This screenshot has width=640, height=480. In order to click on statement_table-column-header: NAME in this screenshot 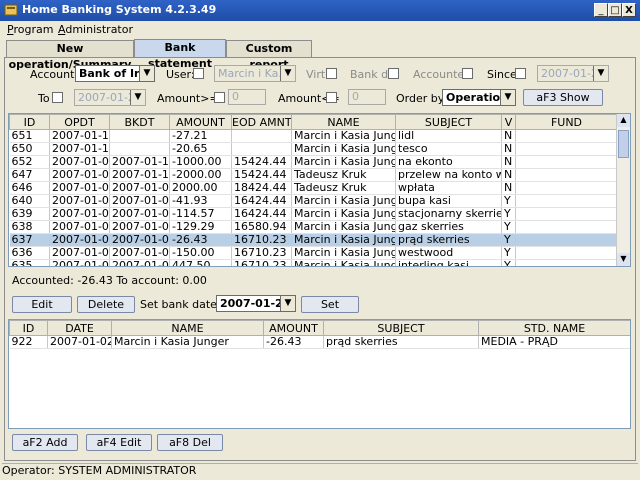, I will do `click(343, 122)`.